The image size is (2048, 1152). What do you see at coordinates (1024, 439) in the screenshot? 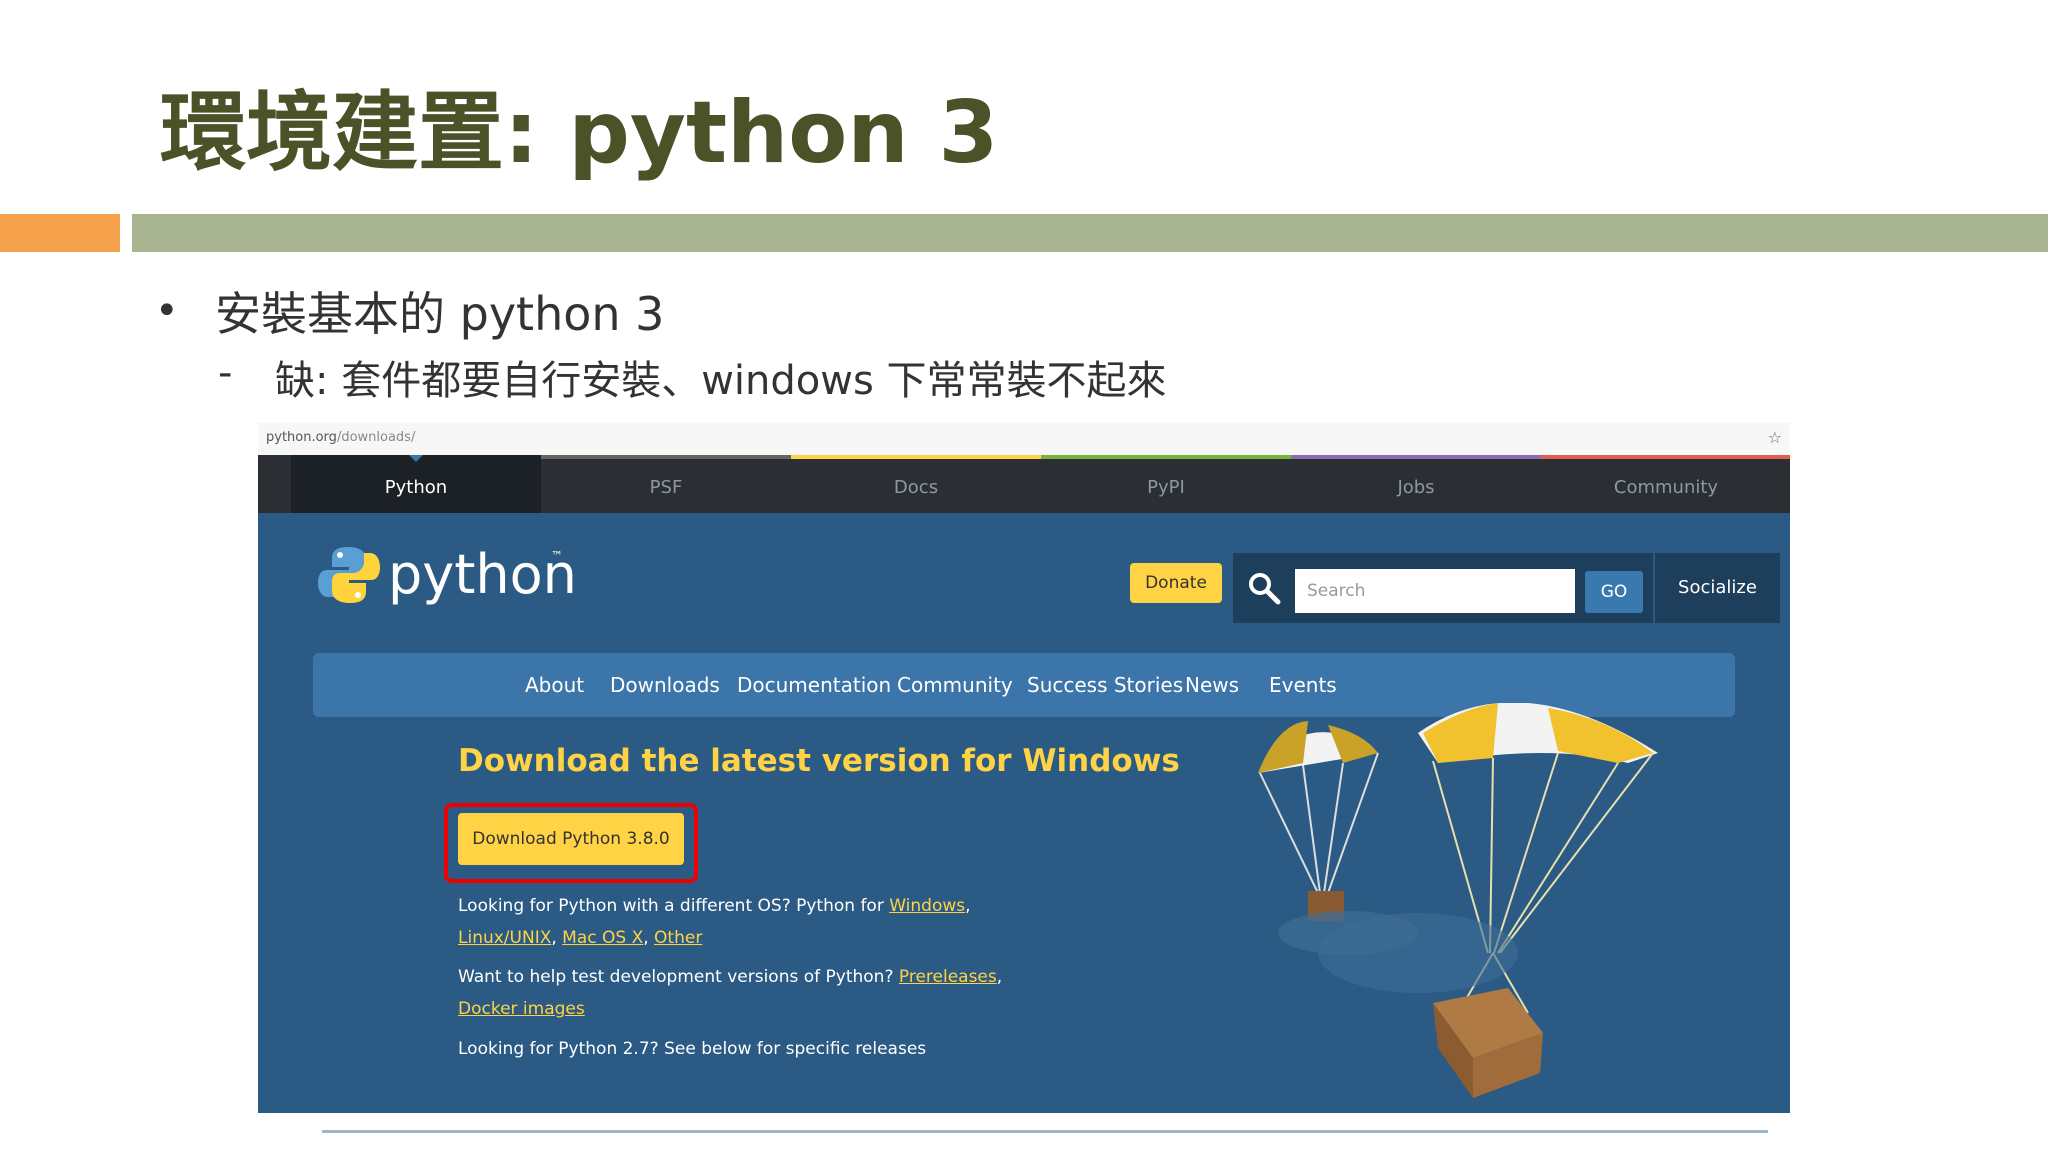
I see `address-bar: python.org/downloads/ ☆` at bounding box center [1024, 439].